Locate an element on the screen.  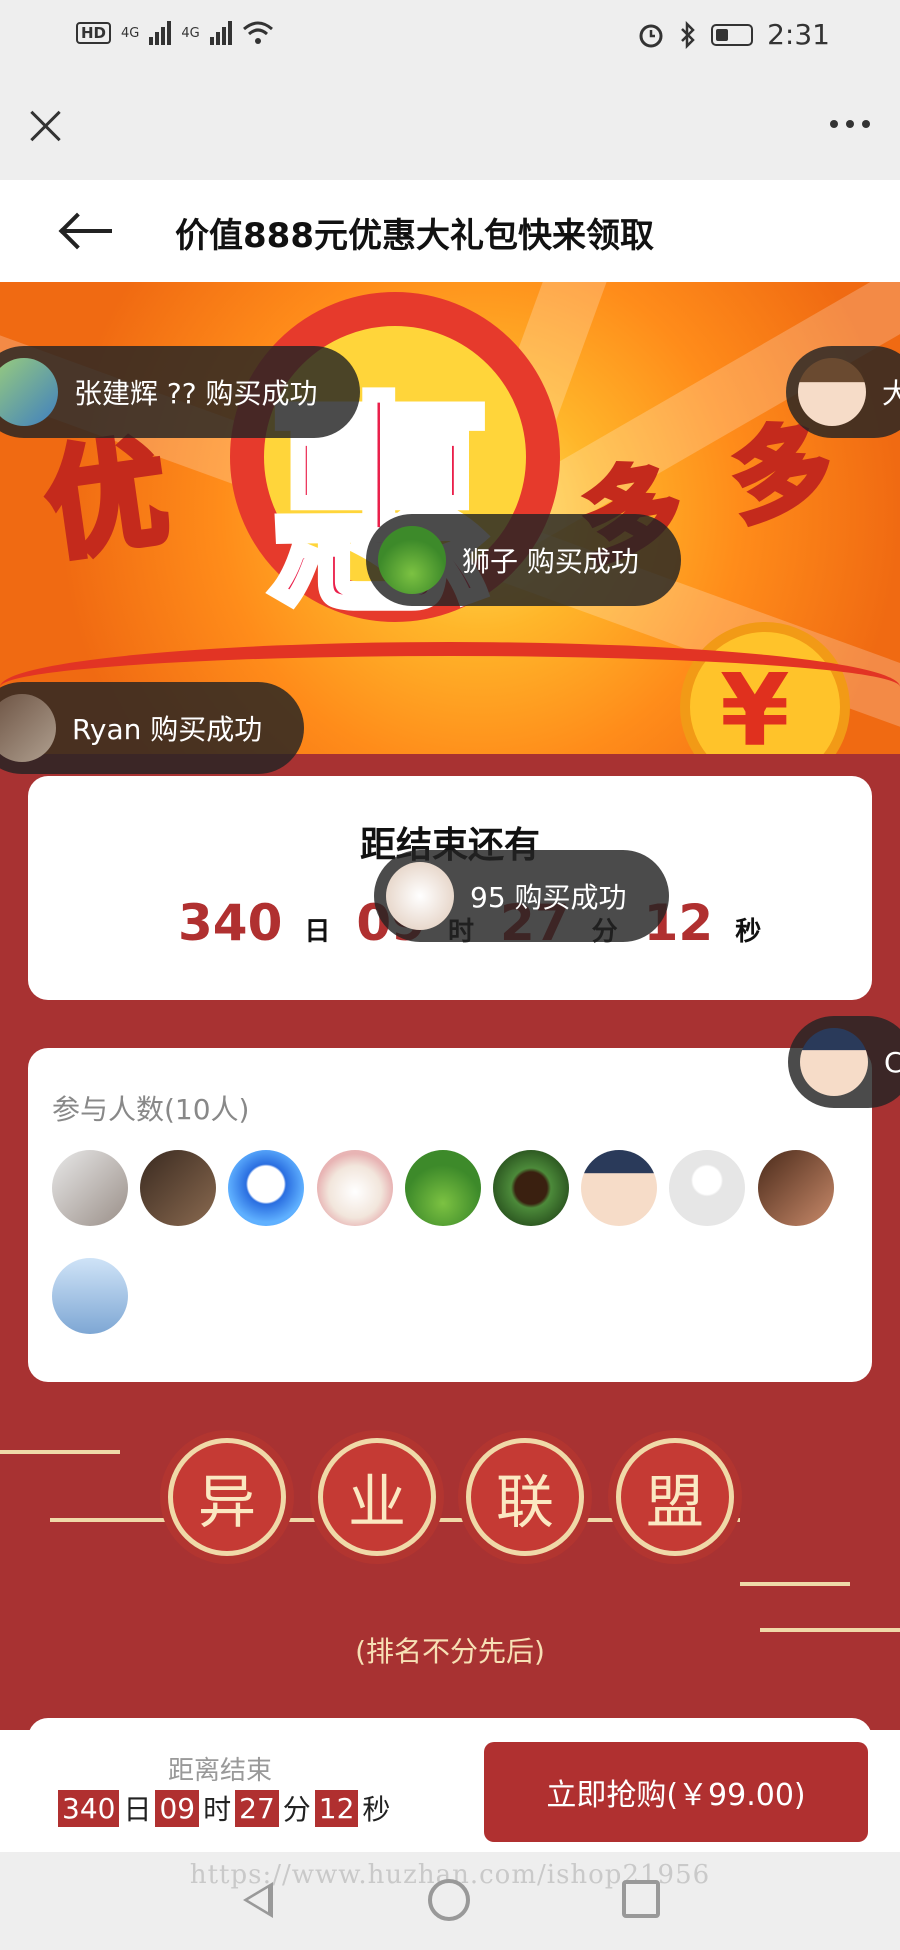
bottom-countdown-day-unit: 日 is located at coordinates (137, 1809).